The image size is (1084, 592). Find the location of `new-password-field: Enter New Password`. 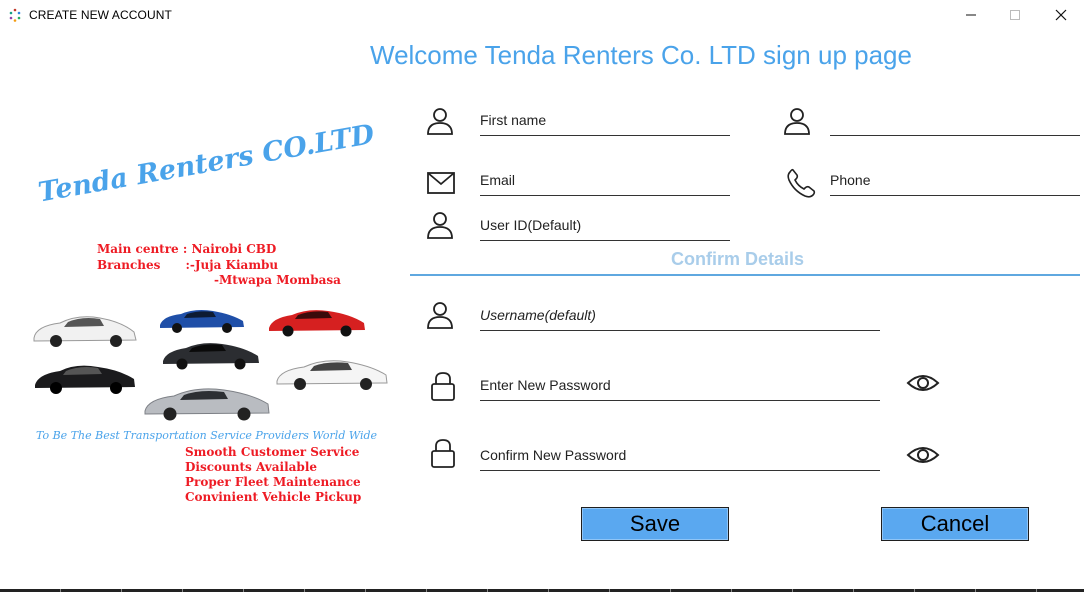

new-password-field: Enter New Password is located at coordinates (545, 385).